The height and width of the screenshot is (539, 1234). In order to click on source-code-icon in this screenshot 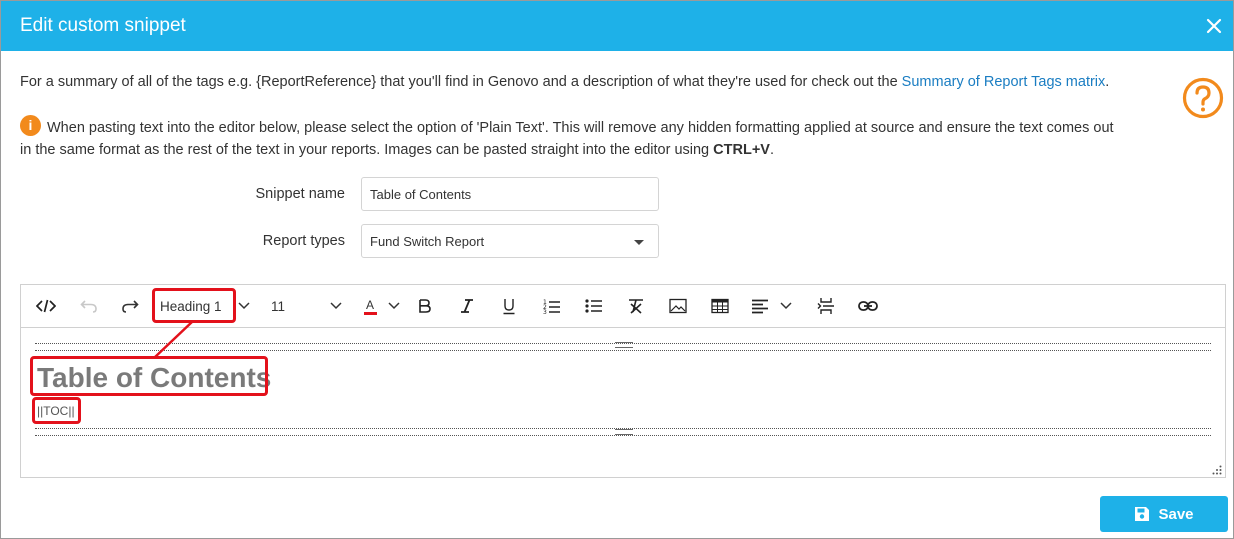, I will do `click(46, 306)`.